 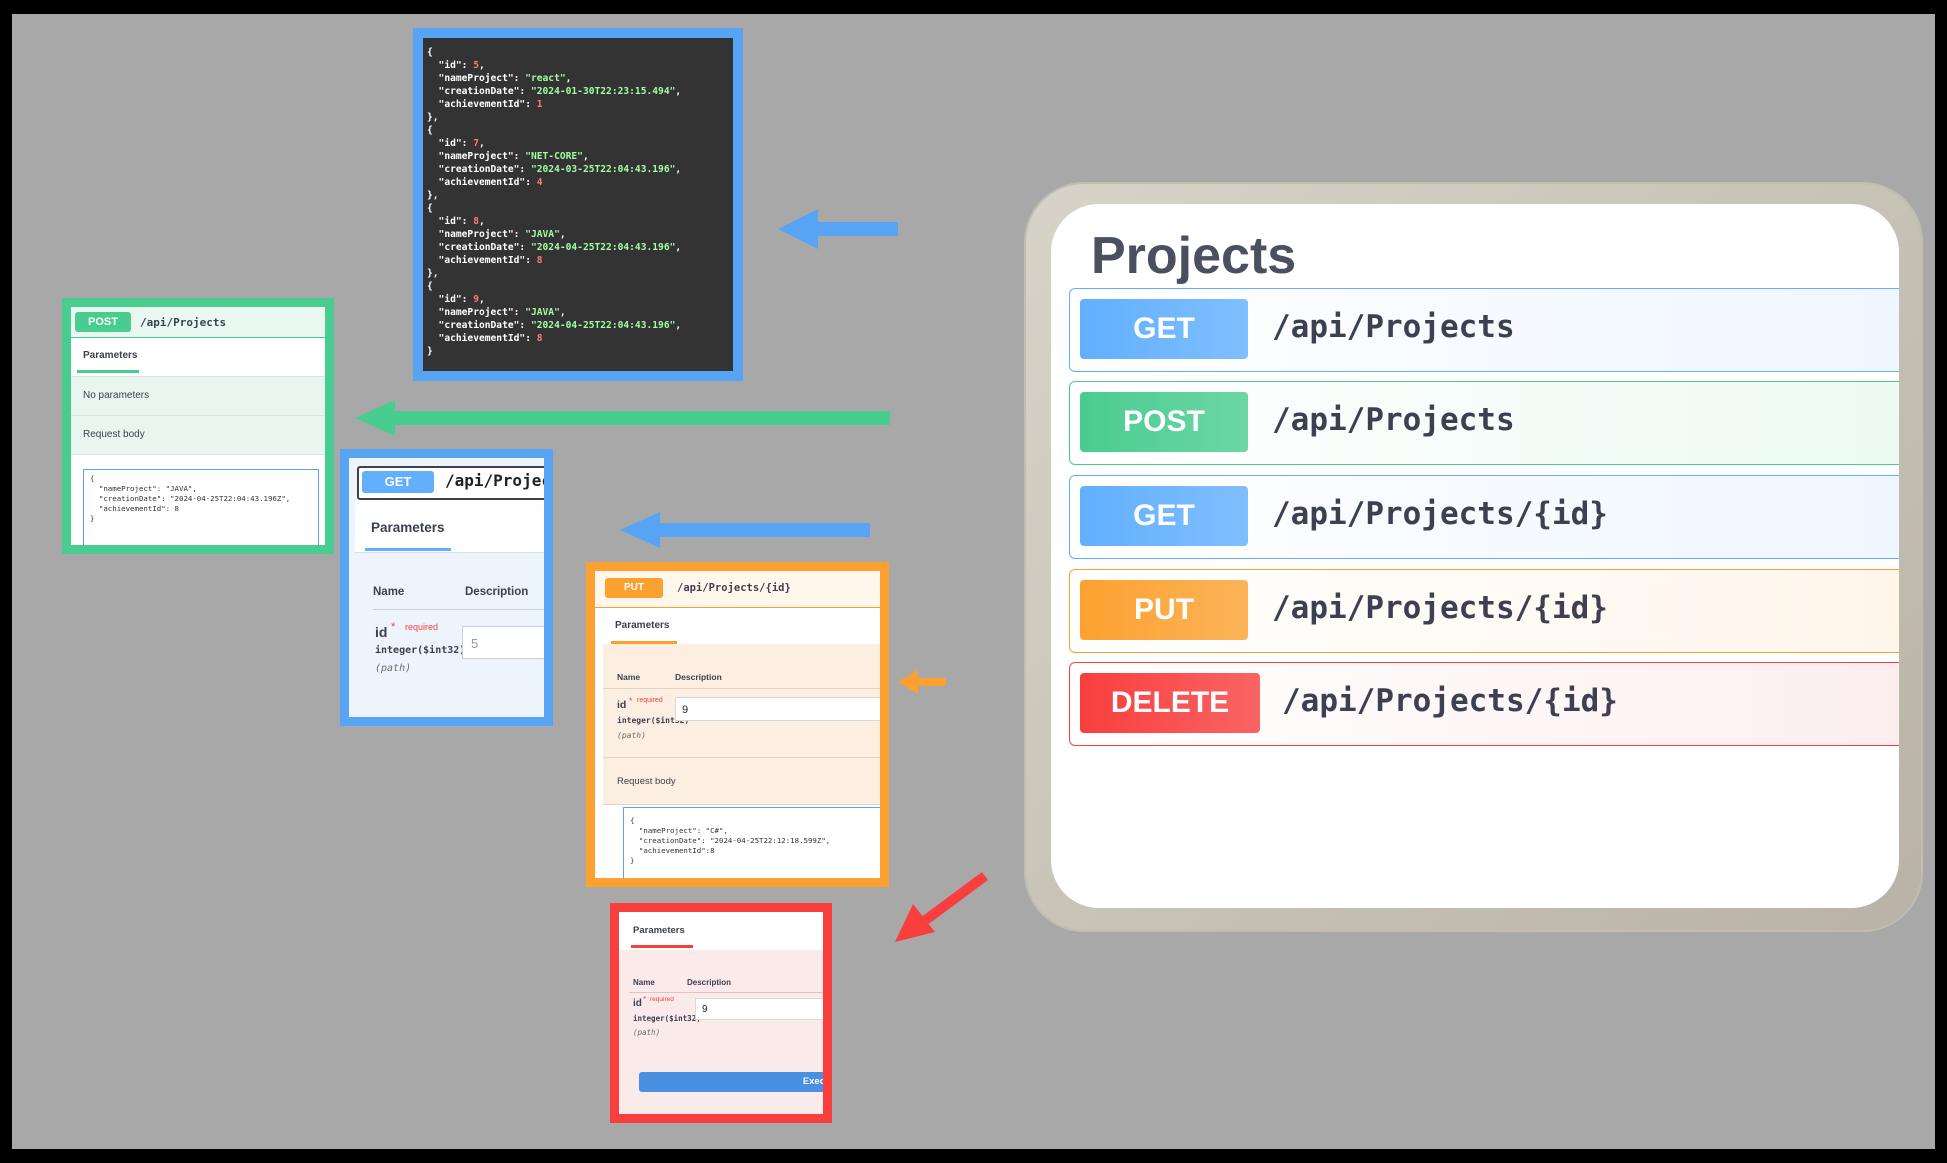 I want to click on arrow-post, so click(x=622, y=418).